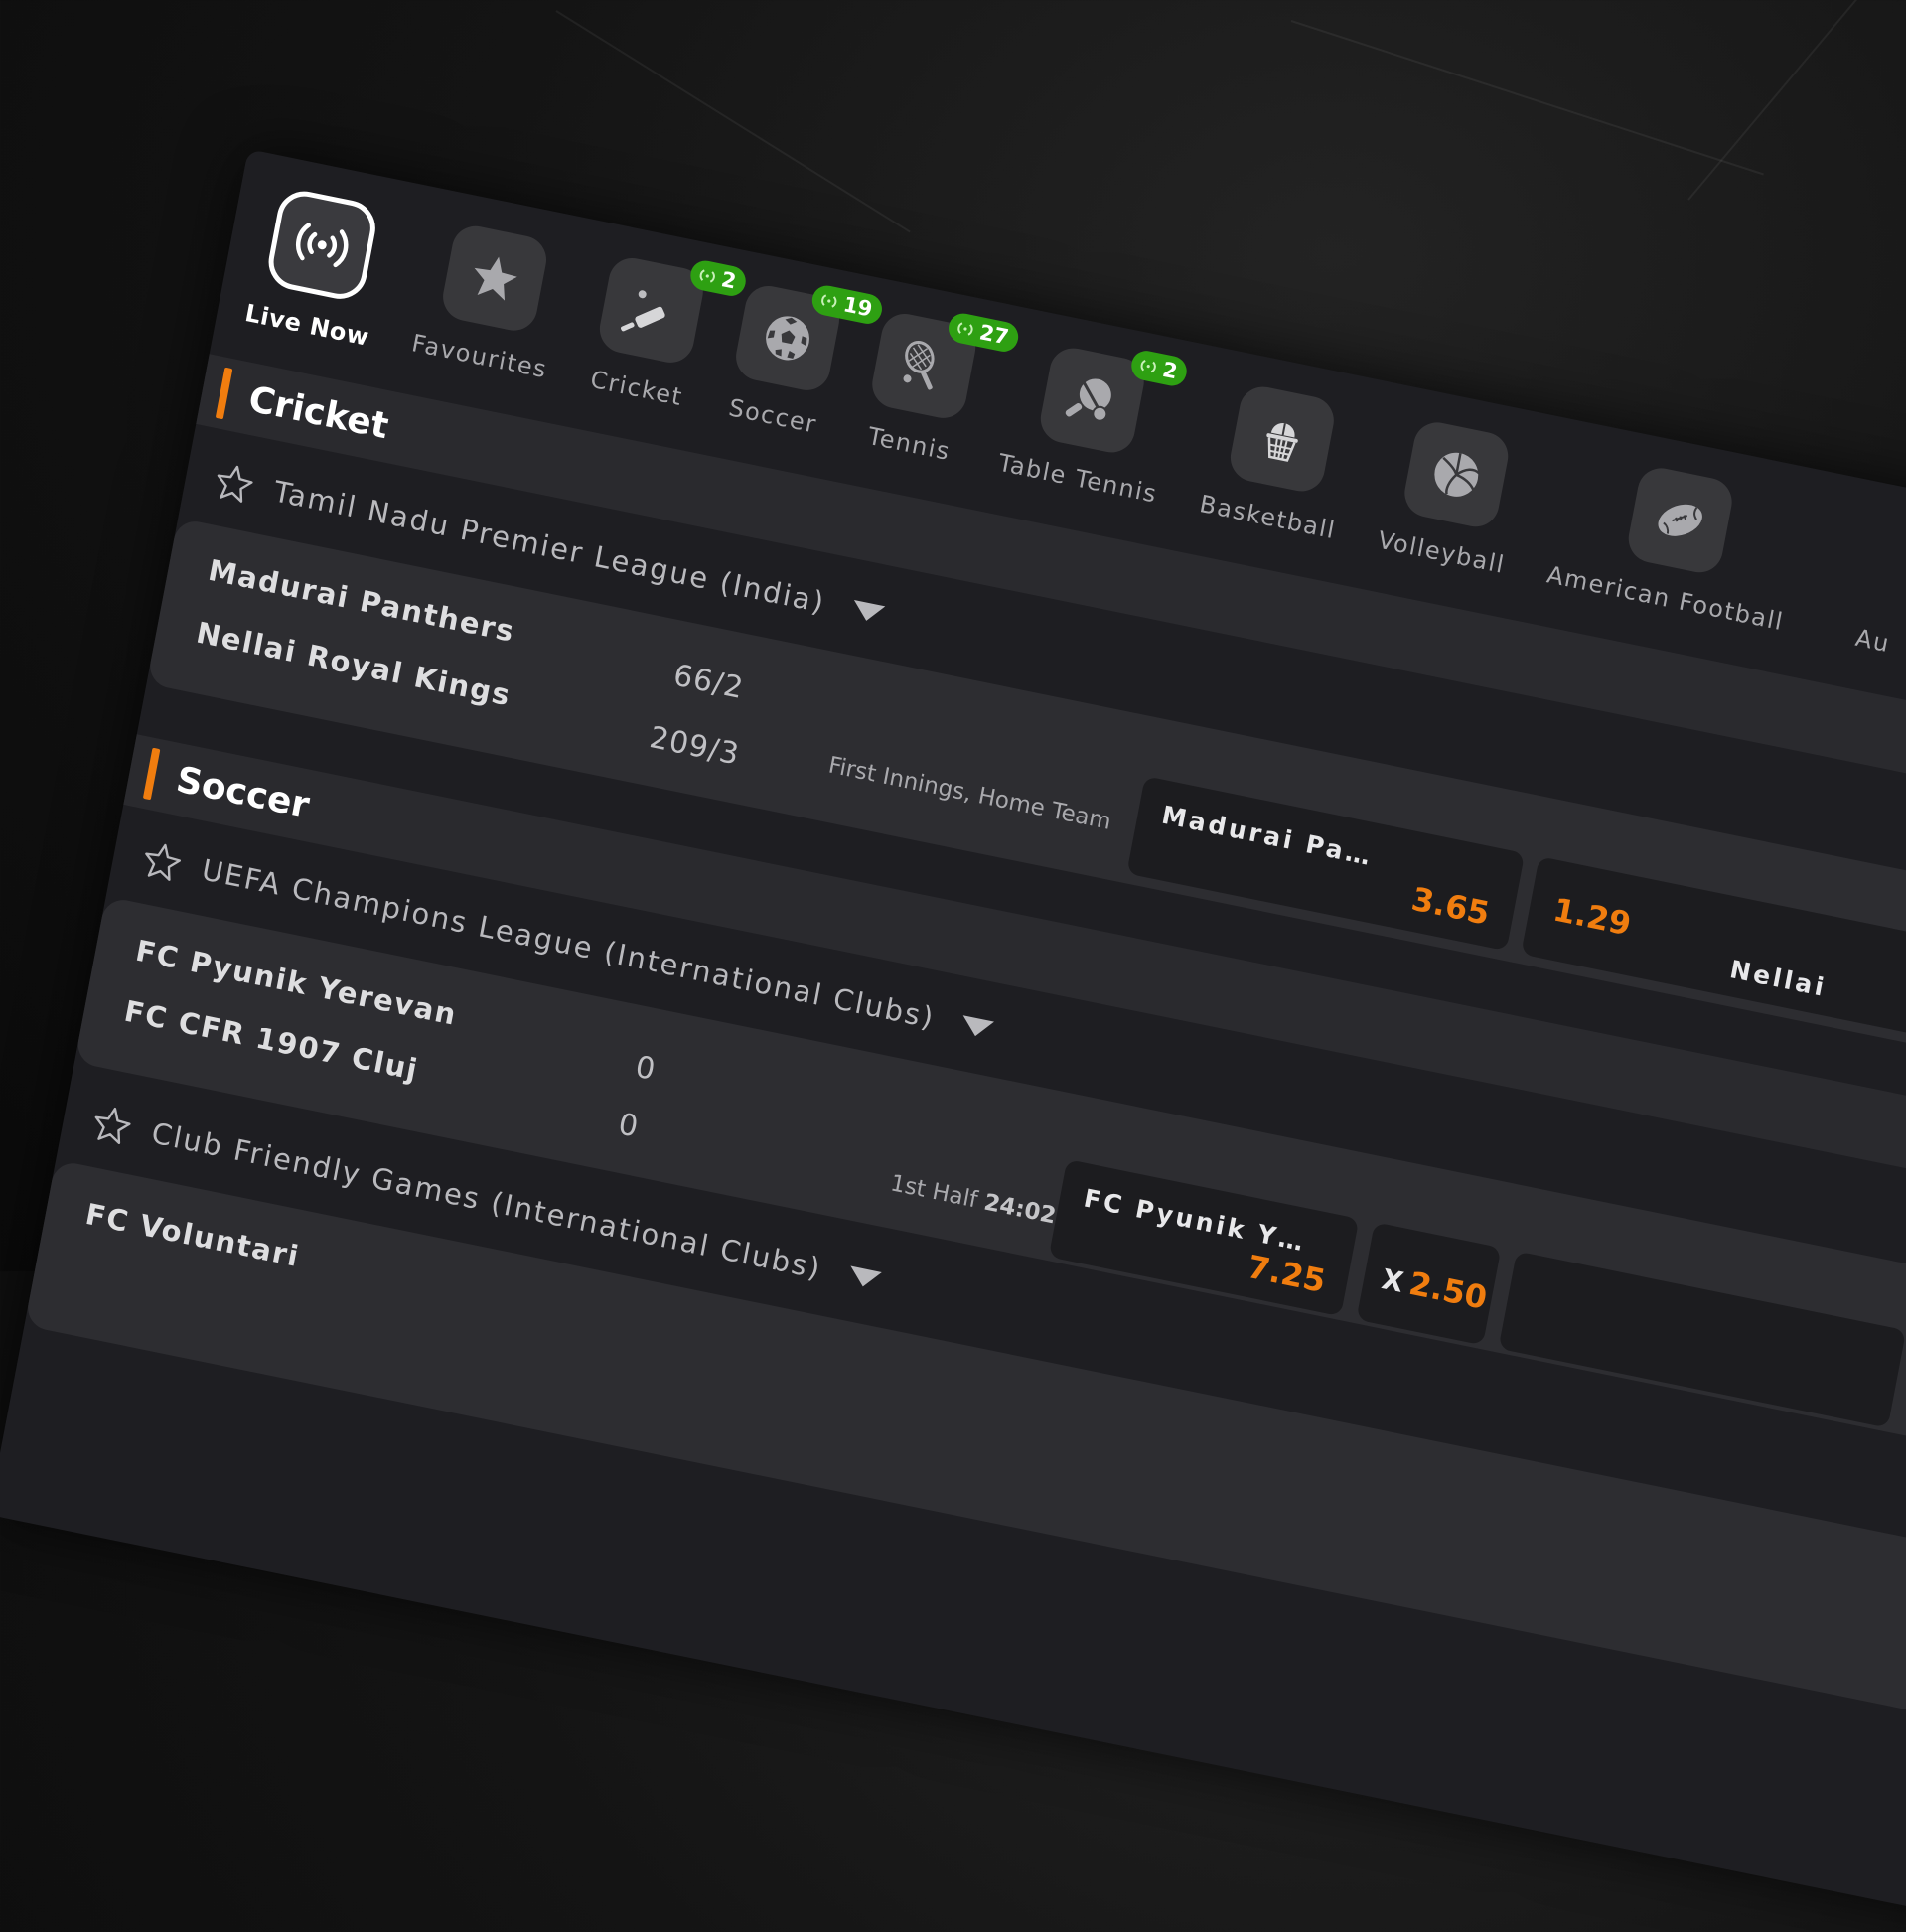  What do you see at coordinates (708, 682) in the screenshot?
I see `home-score: 66/2` at bounding box center [708, 682].